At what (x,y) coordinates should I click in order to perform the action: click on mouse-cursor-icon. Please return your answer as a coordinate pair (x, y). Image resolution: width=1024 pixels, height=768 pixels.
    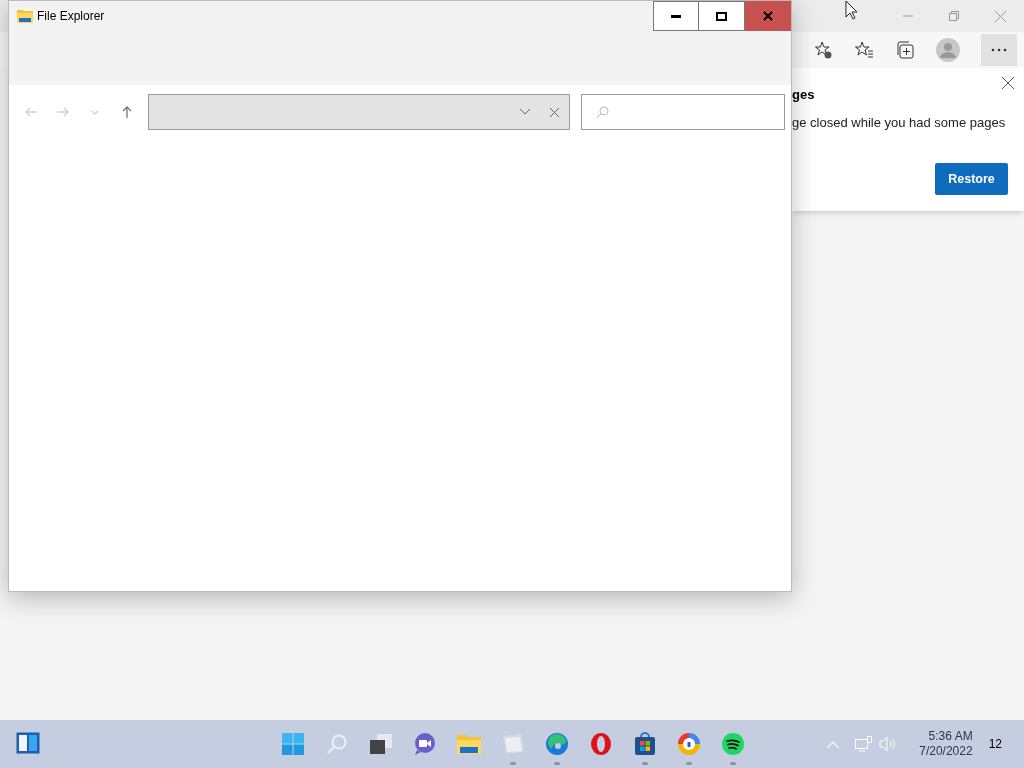
    Looking at the image, I should click on (852, 10).